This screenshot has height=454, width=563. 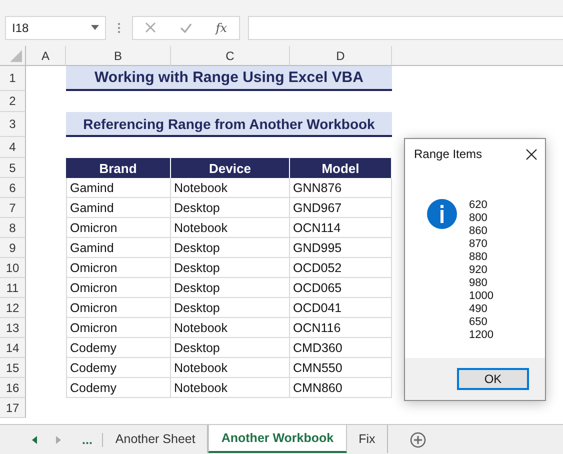 What do you see at coordinates (20, 27) in the screenshot?
I see `cell-reference: I18` at bounding box center [20, 27].